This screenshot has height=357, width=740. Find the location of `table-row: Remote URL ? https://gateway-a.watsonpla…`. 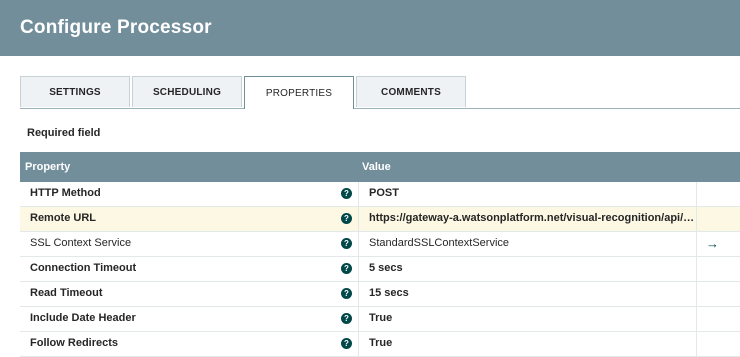

table-row: Remote URL ? https://gateway-a.watsonpla… is located at coordinates (380, 219).